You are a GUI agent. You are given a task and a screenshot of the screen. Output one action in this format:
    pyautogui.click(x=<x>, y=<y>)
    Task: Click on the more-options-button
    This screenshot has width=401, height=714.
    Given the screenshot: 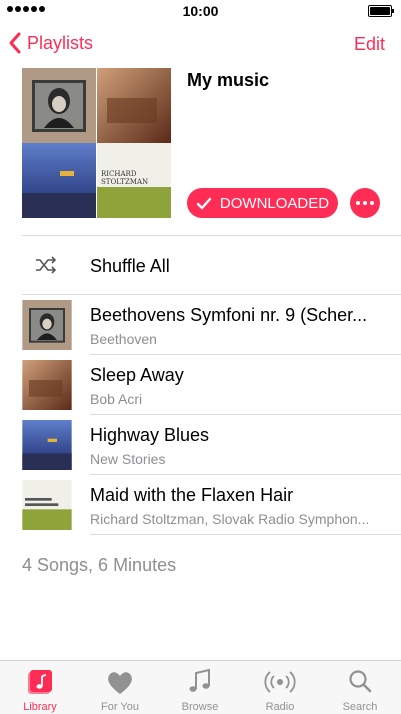 What is the action you would take?
    pyautogui.click(x=365, y=203)
    